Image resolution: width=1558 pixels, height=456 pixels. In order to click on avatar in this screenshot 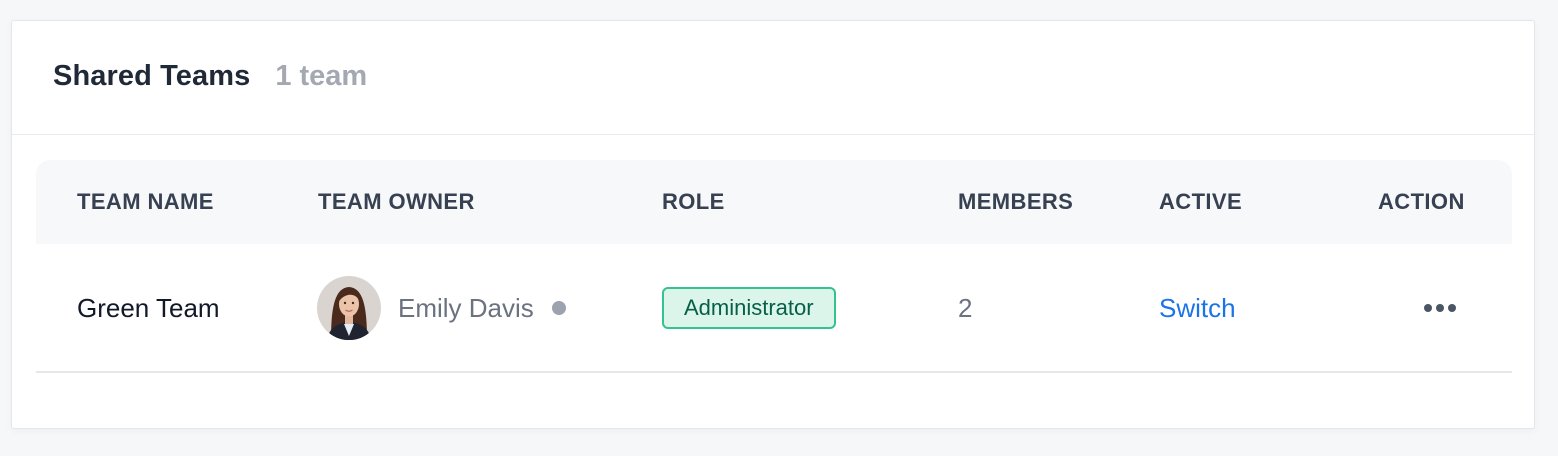, I will do `click(349, 308)`.